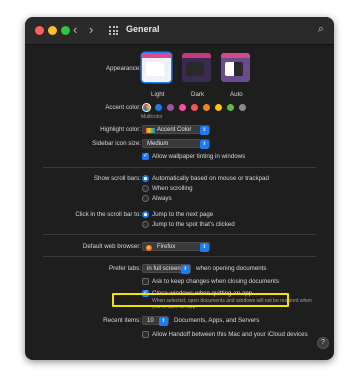  I want to click on appearance-auto-option, so click(235, 67).